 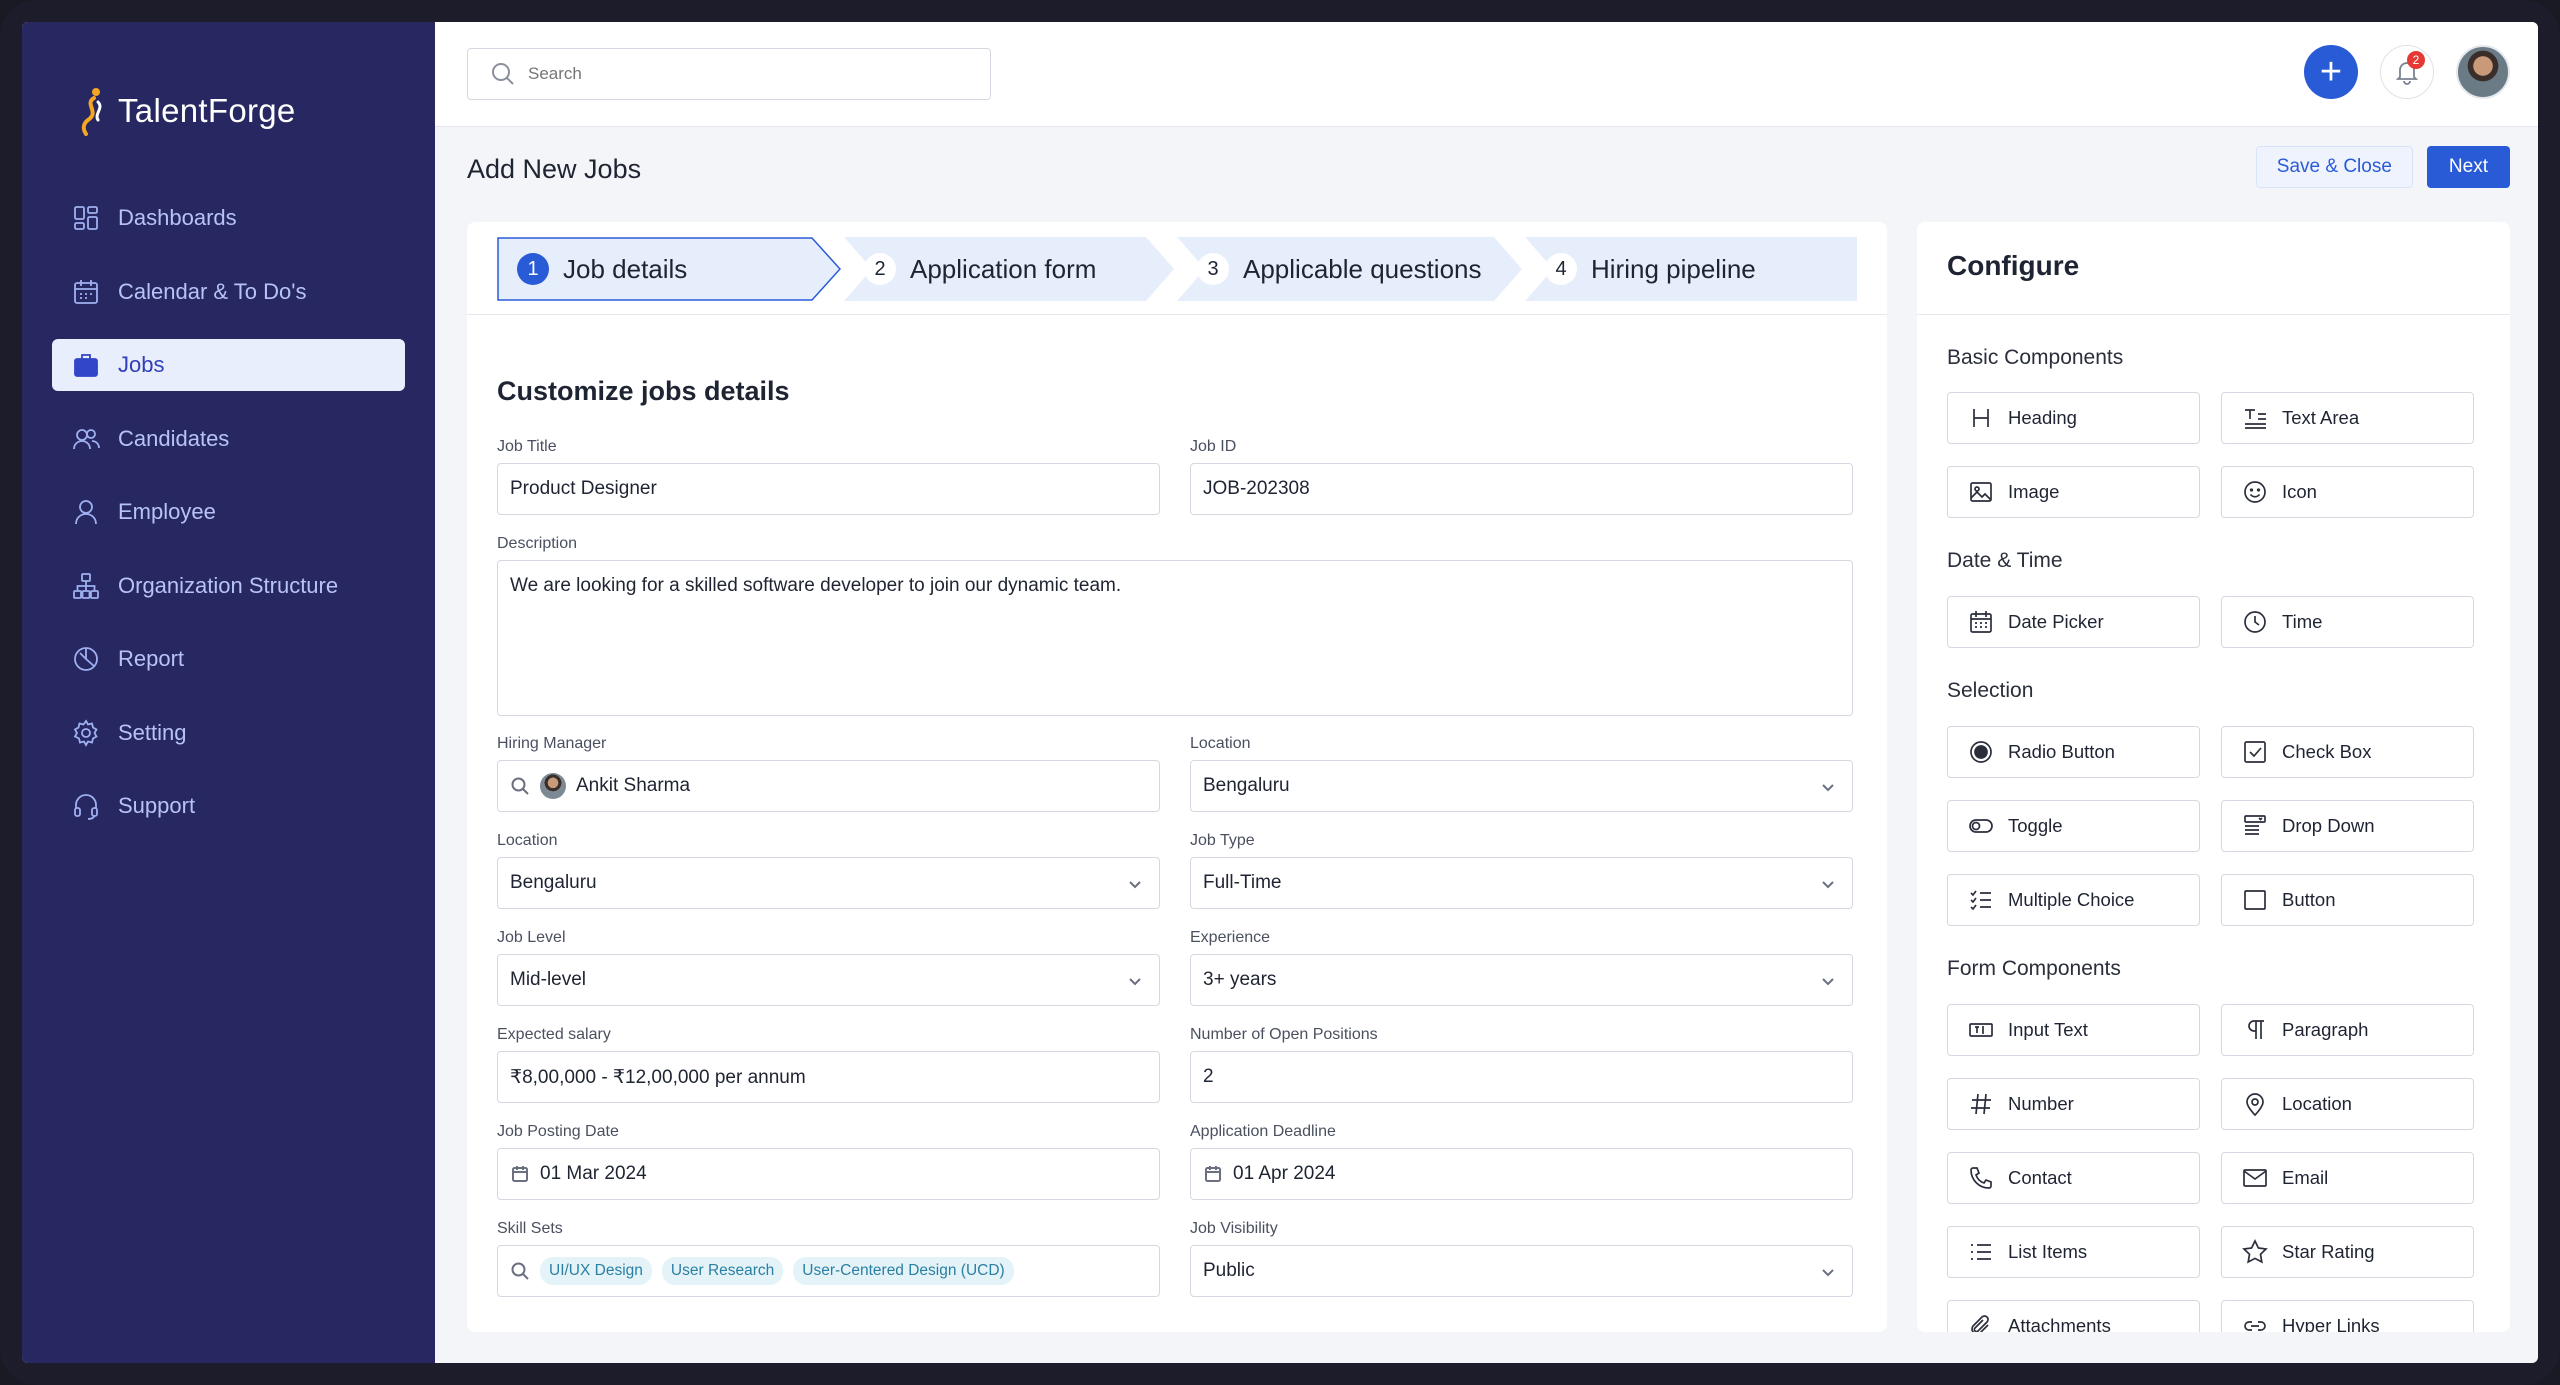 I want to click on job-type-field: Job Type Full-Time, so click(x=1521, y=870).